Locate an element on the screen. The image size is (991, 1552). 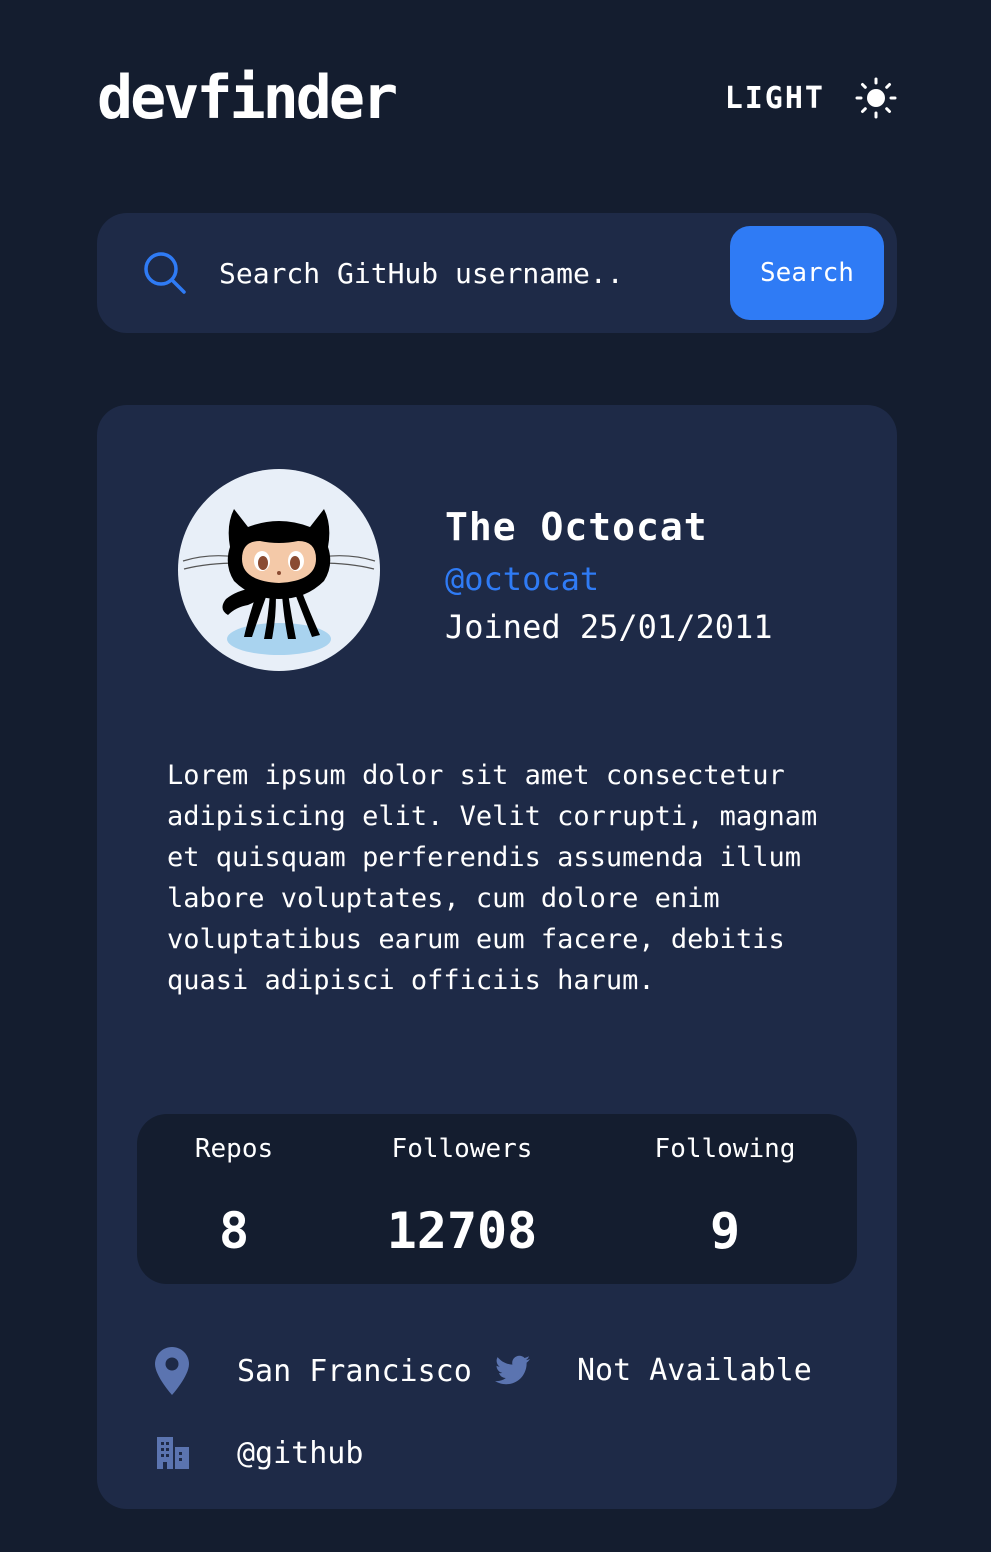
stat-repos-value: 8 is located at coordinates (234, 1231).